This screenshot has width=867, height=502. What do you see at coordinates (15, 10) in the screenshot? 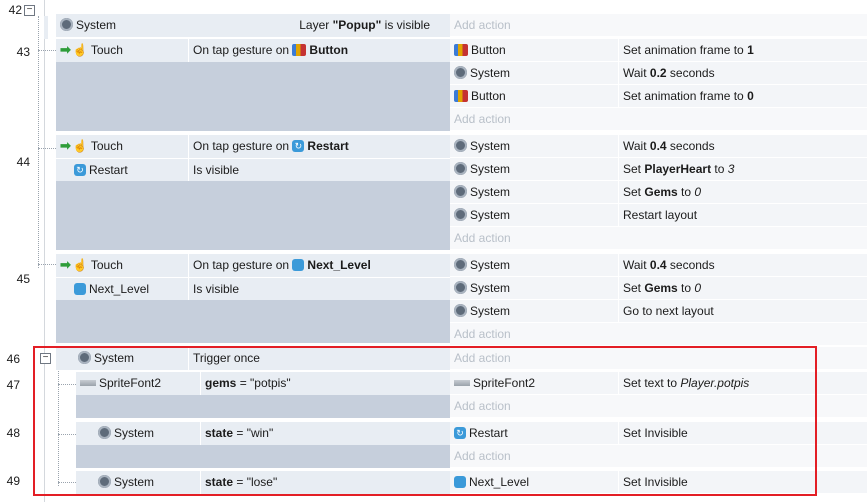
I see `event-number: 42` at bounding box center [15, 10].